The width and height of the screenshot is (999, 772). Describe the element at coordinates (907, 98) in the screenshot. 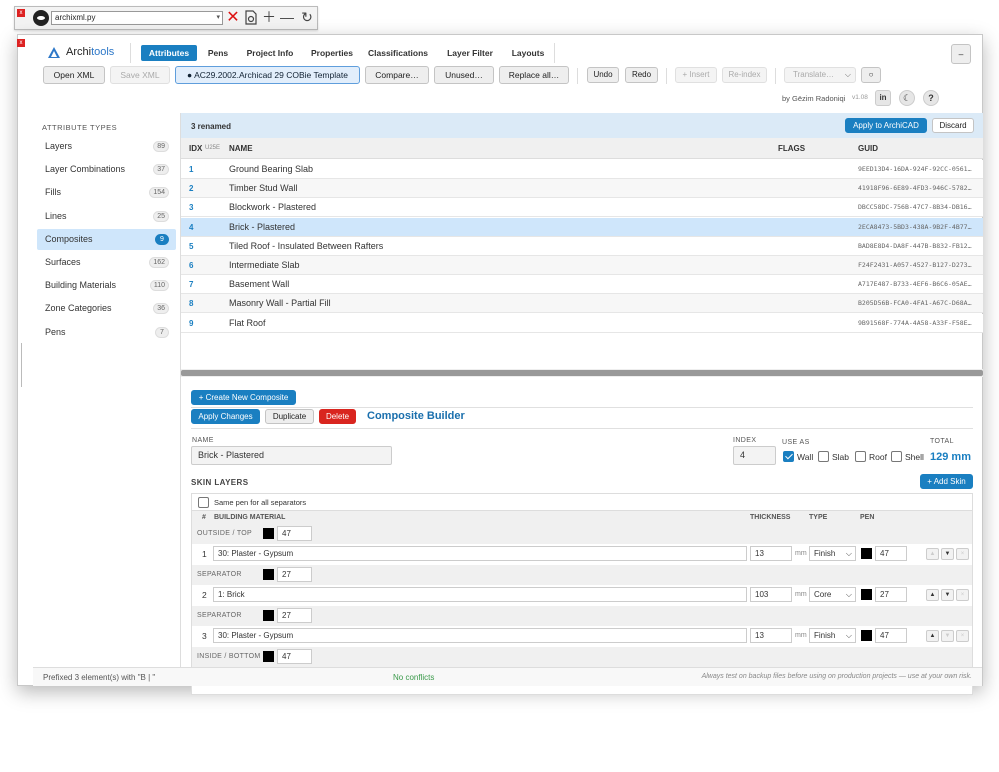

I see `moon-icon: ☾` at that location.